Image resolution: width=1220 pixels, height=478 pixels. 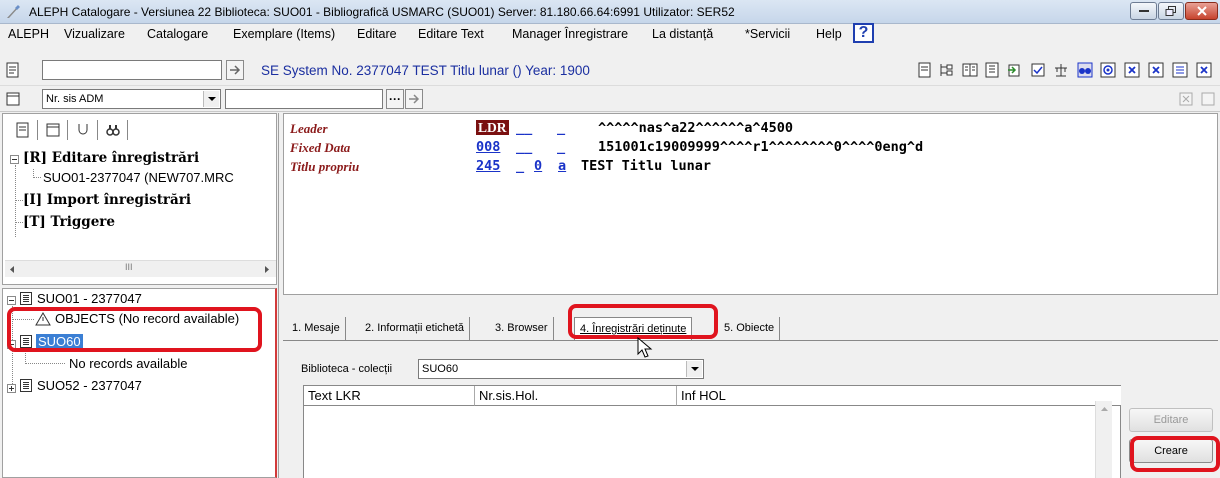 What do you see at coordinates (1175, 454) in the screenshot?
I see `highlight-creare-button` at bounding box center [1175, 454].